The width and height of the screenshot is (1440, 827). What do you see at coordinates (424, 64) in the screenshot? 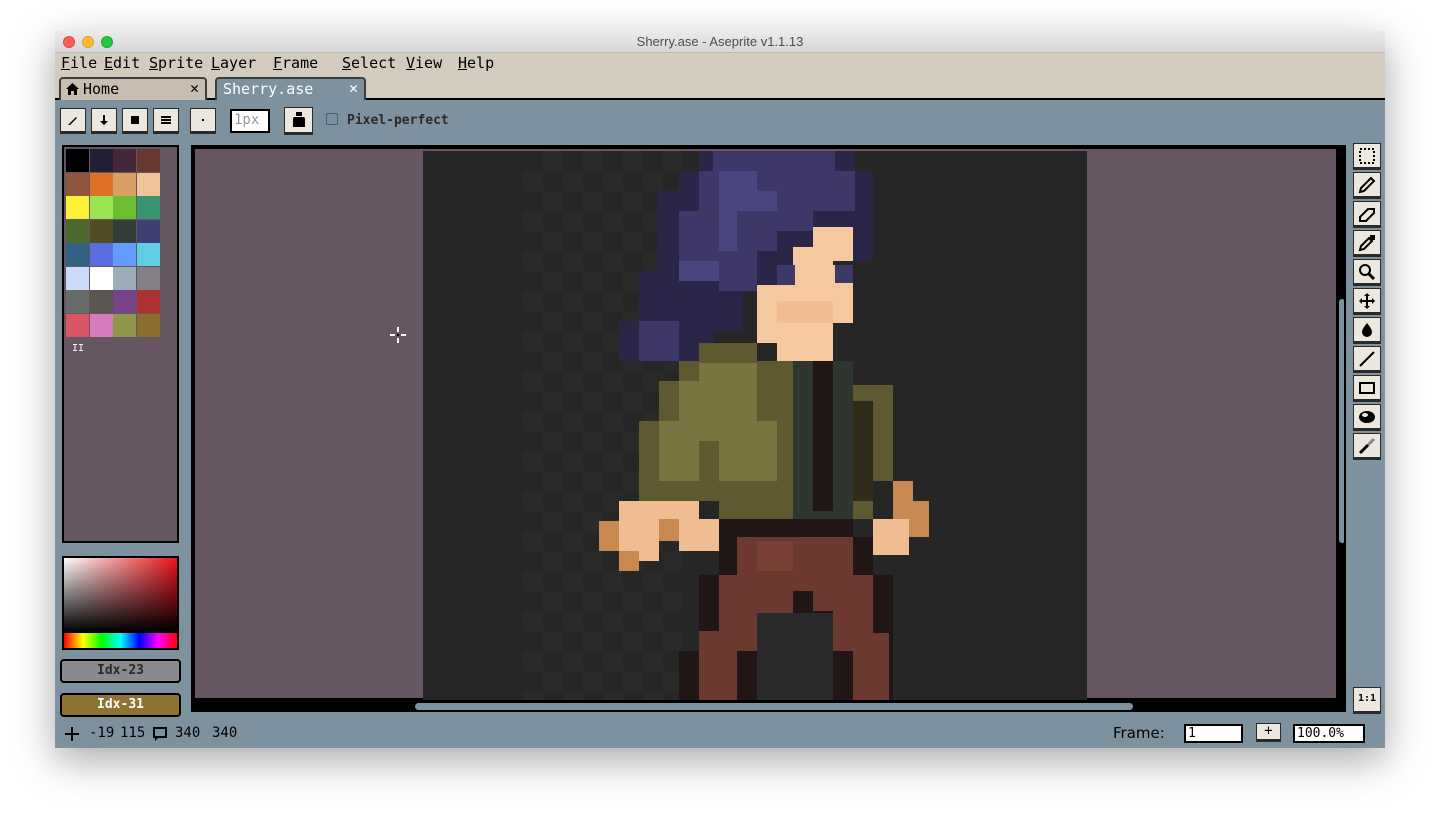
I see `menu-view: View` at bounding box center [424, 64].